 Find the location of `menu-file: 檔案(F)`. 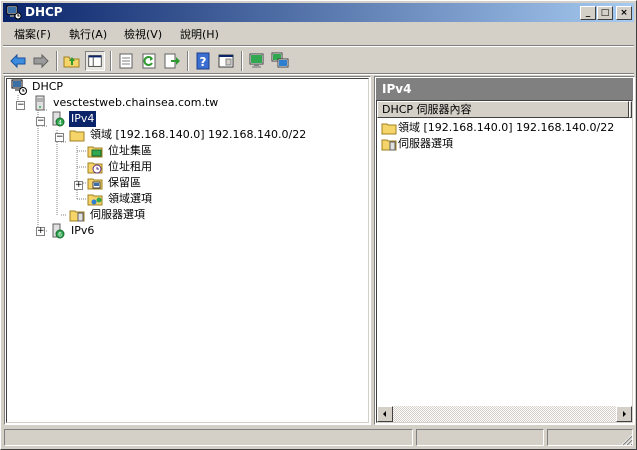

menu-file: 檔案(F) is located at coordinates (32, 35).